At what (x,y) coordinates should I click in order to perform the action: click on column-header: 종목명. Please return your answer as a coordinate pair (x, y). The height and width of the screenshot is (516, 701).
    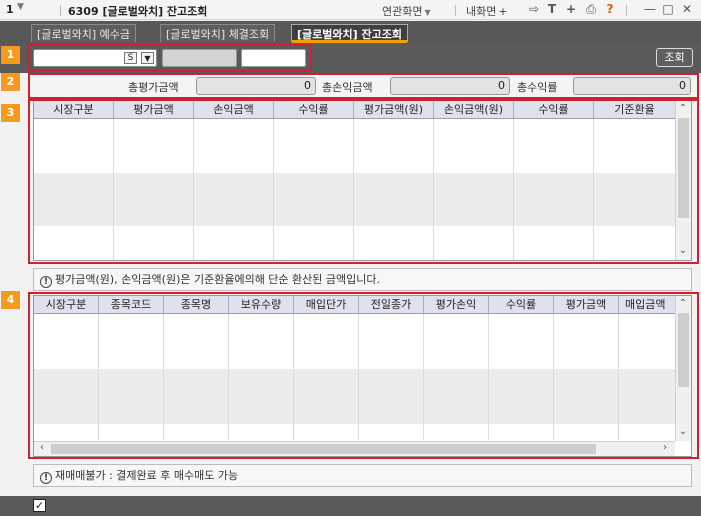
    Looking at the image, I should click on (196, 305).